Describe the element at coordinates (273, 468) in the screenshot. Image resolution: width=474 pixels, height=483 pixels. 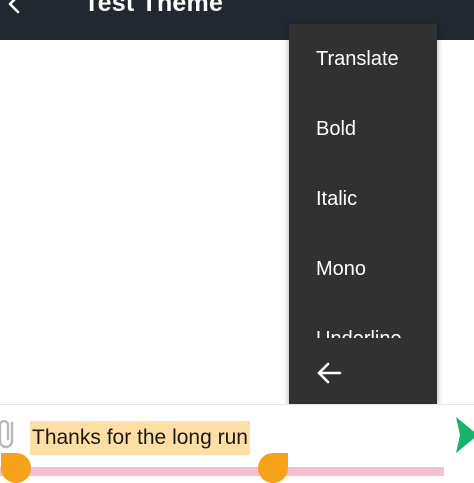
I see `selection-end-handle` at that location.